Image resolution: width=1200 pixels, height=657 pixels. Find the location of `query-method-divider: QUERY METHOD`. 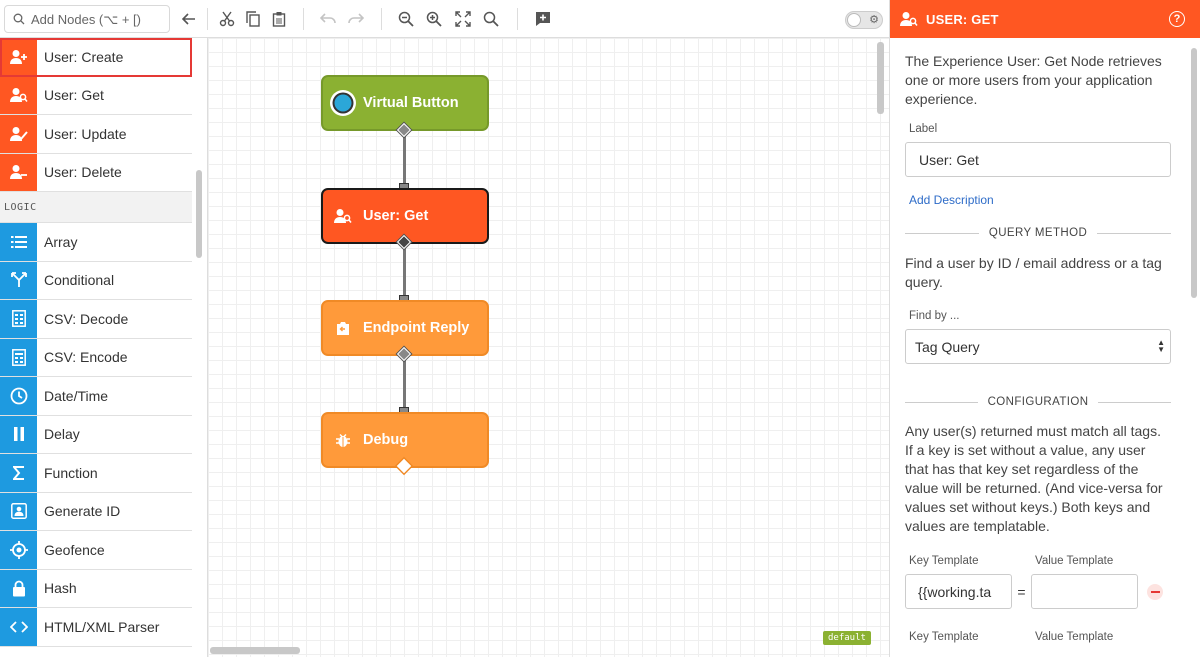

query-method-divider: QUERY METHOD is located at coordinates (1038, 233).